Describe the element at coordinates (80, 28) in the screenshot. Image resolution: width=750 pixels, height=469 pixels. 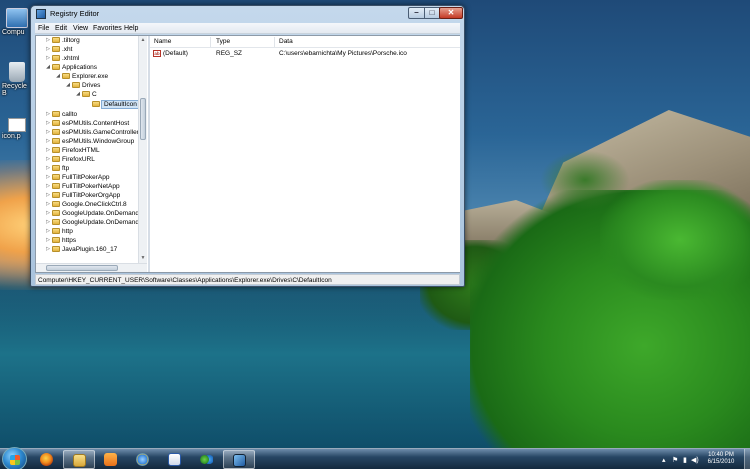
I see `menu-view: View` at that location.